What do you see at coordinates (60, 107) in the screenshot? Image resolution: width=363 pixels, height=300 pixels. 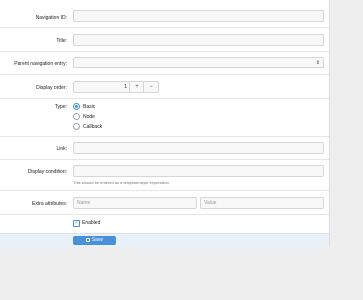 I see `type-label: Type:` at bounding box center [60, 107].